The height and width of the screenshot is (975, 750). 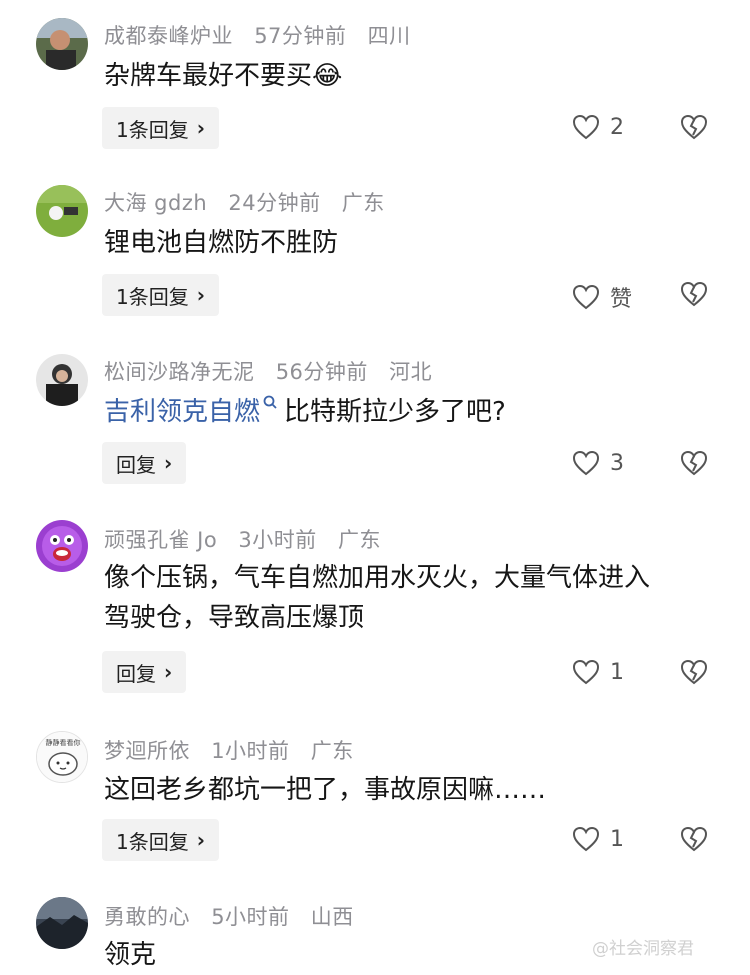 What do you see at coordinates (602, 297) in the screenshot?
I see `like-button: 赞` at bounding box center [602, 297].